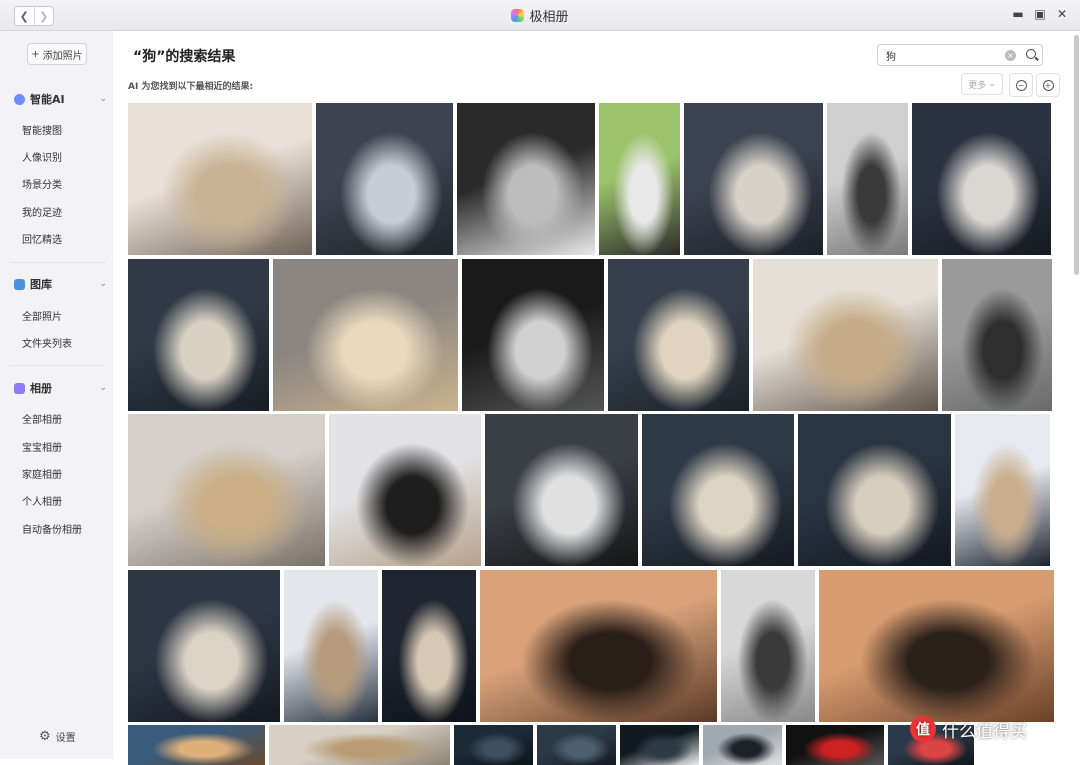 The image size is (1080, 765). I want to click on maximize-icon: ▣, so click(1040, 14).